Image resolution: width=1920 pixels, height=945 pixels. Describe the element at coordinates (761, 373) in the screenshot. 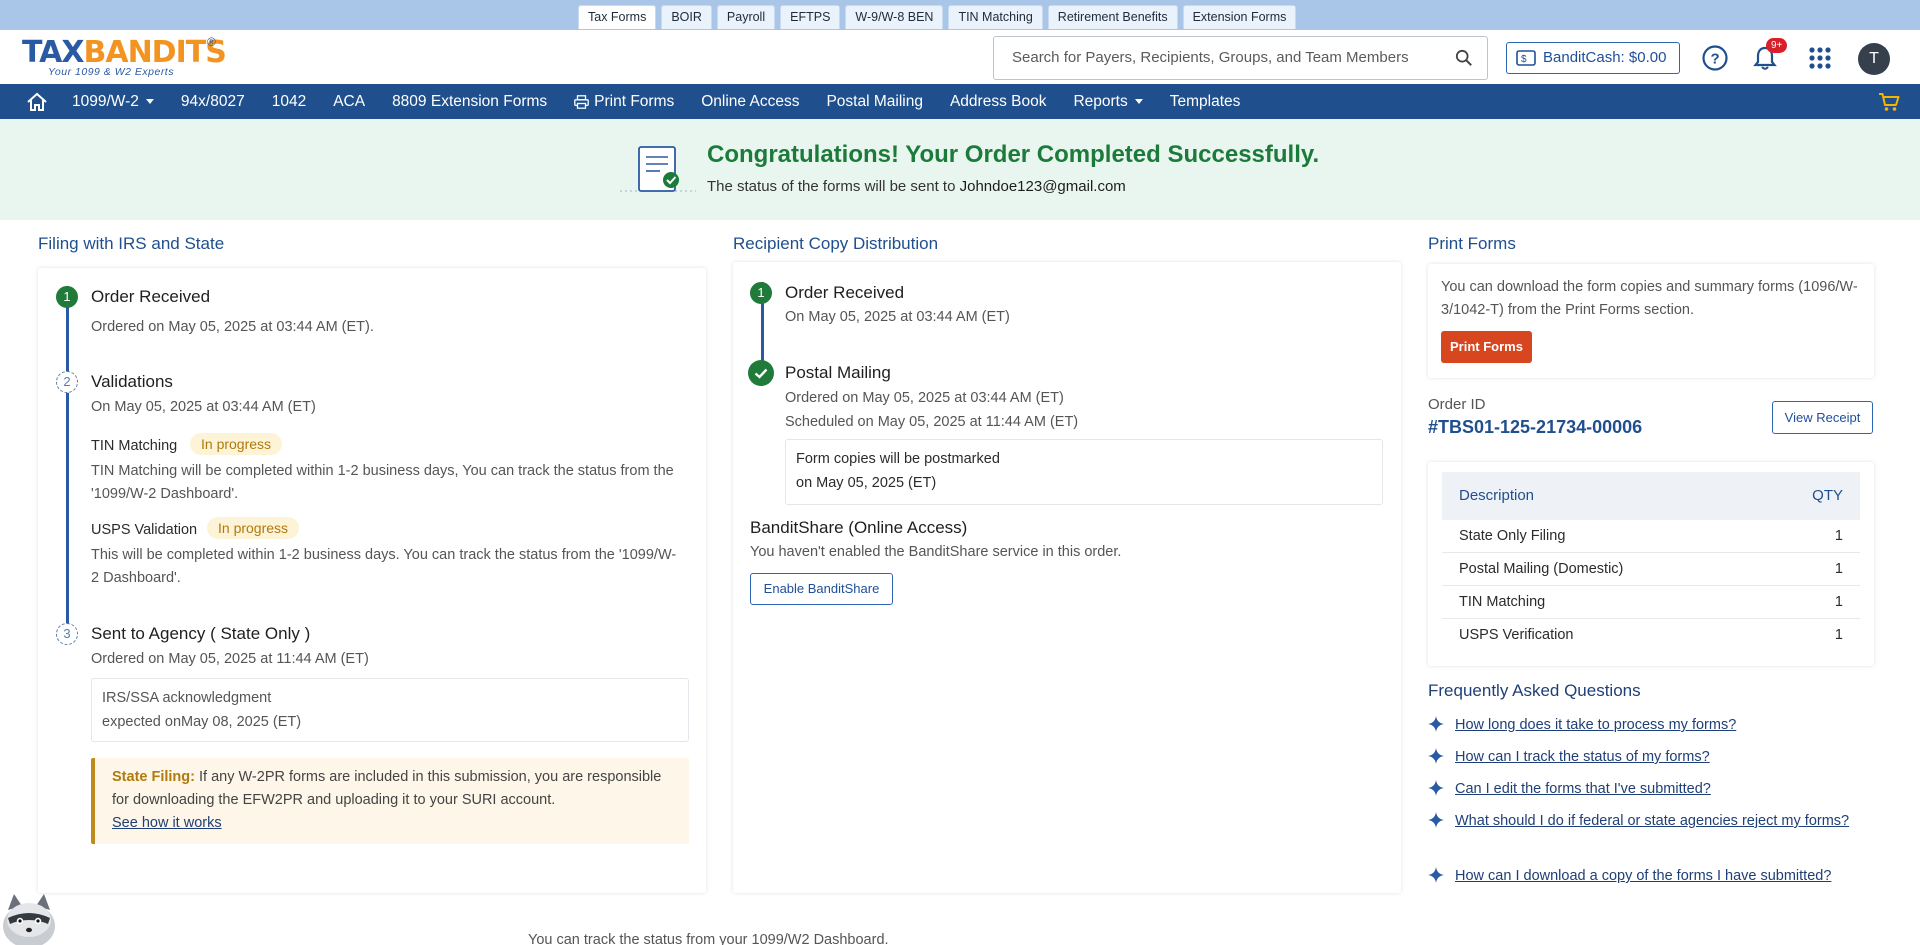

I see `postal-mailing-check-icon` at that location.